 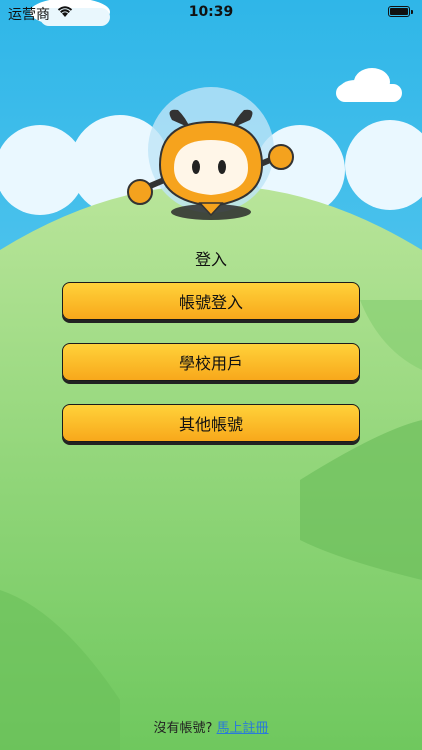 What do you see at coordinates (243, 728) in the screenshot?
I see `register-link: 馬上註冊` at bounding box center [243, 728].